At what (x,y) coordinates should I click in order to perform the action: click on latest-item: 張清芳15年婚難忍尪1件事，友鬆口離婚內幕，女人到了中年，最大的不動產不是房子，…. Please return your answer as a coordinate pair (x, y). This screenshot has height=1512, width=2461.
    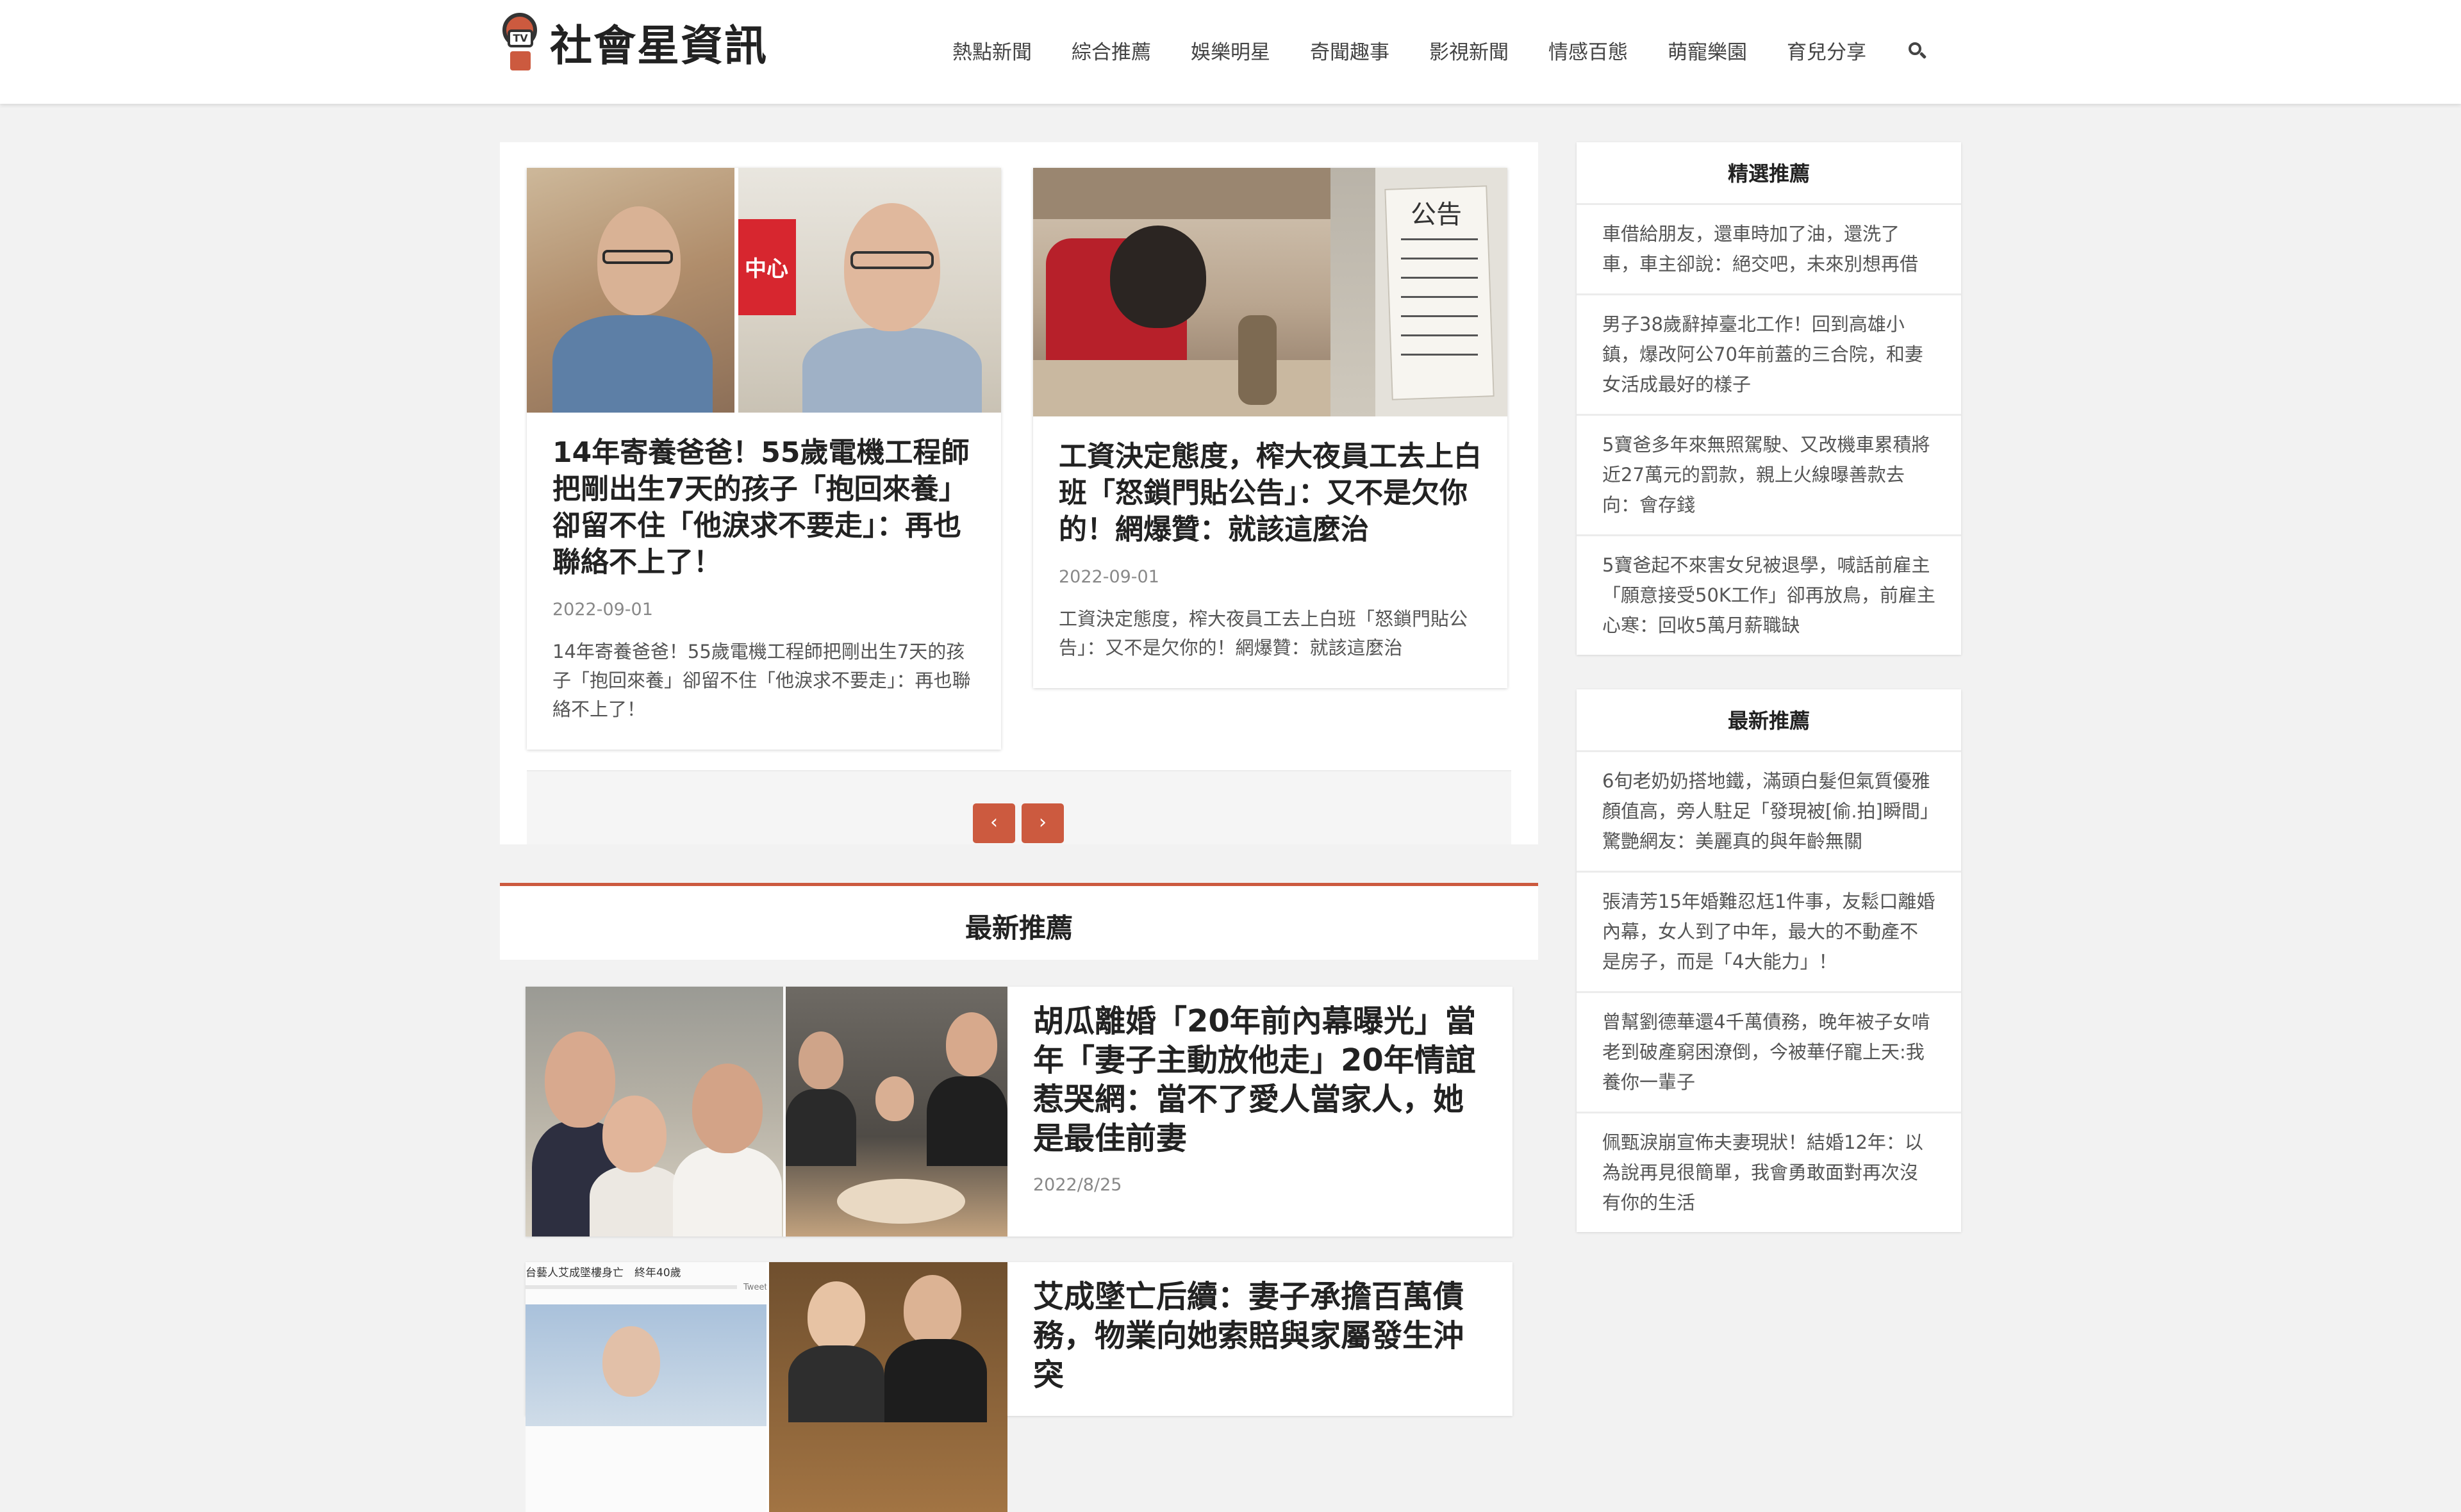
    Looking at the image, I should click on (1769, 933).